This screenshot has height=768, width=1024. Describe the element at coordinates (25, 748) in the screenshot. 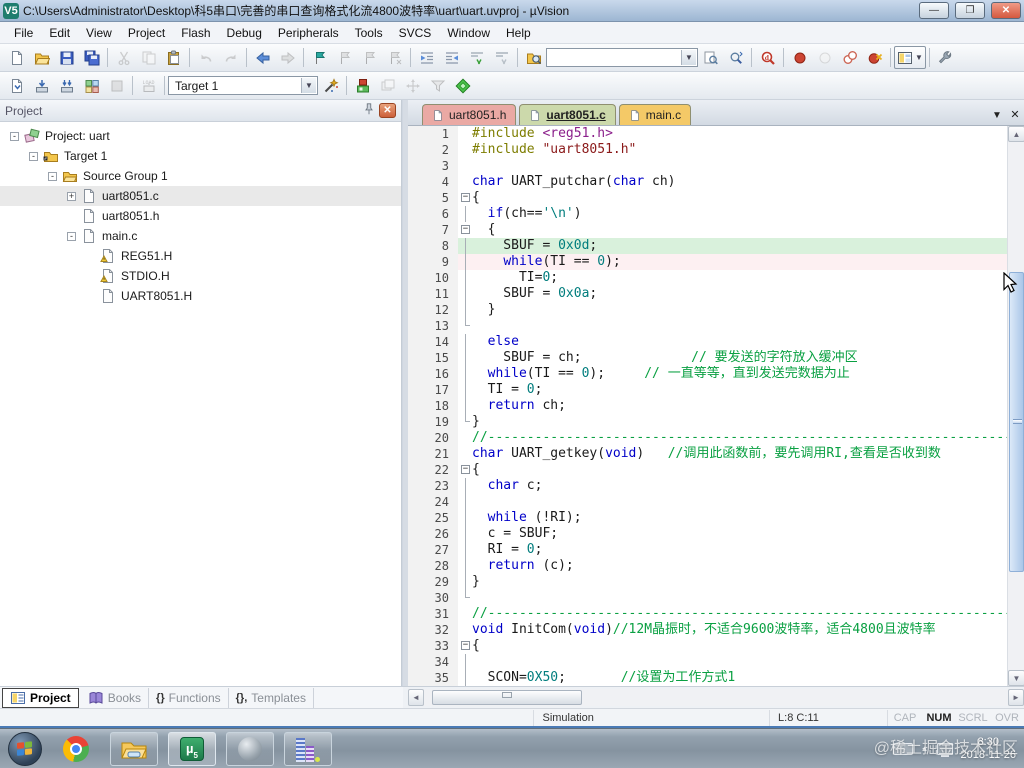

I see `start-button` at that location.